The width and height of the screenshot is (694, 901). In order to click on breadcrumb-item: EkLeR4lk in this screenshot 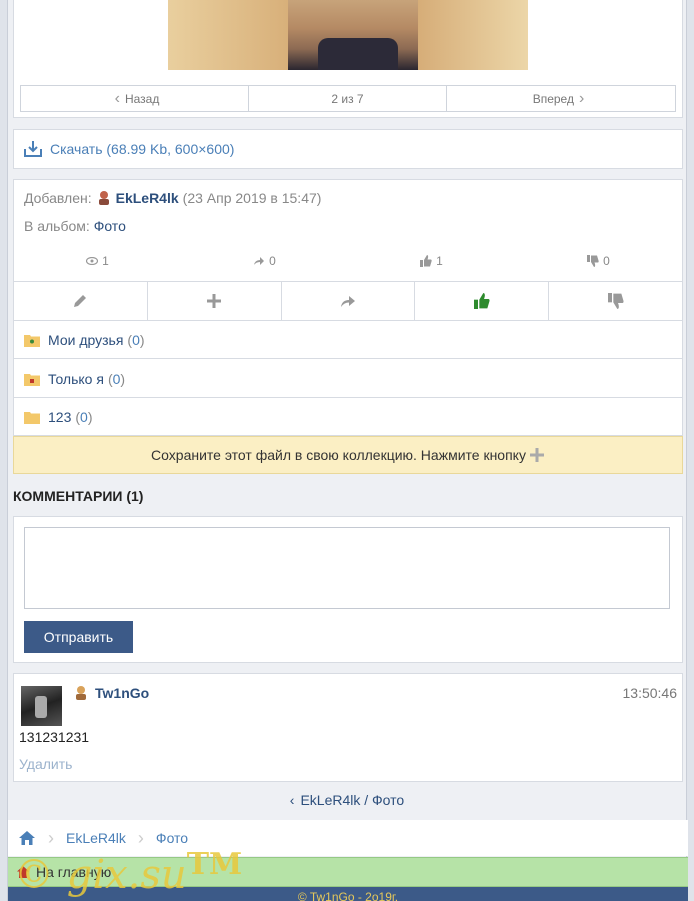, I will do `click(96, 838)`.